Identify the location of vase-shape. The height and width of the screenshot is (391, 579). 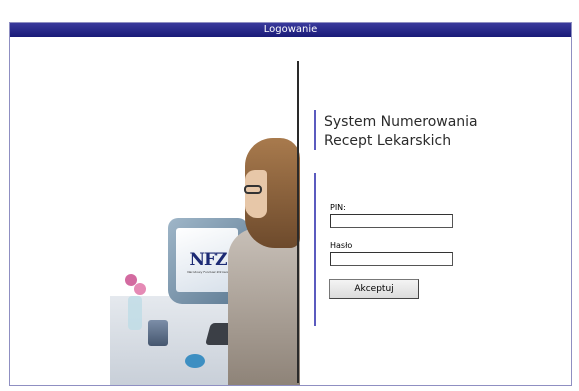
(135, 313).